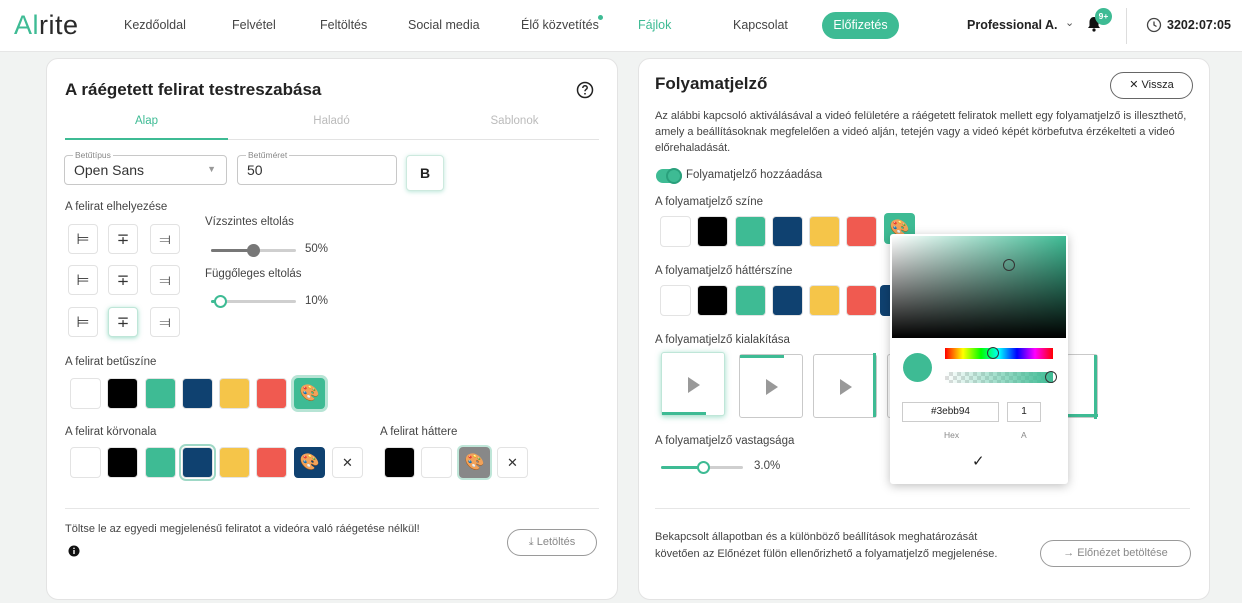 The height and width of the screenshot is (603, 1242). I want to click on outline-white, so click(85, 462).